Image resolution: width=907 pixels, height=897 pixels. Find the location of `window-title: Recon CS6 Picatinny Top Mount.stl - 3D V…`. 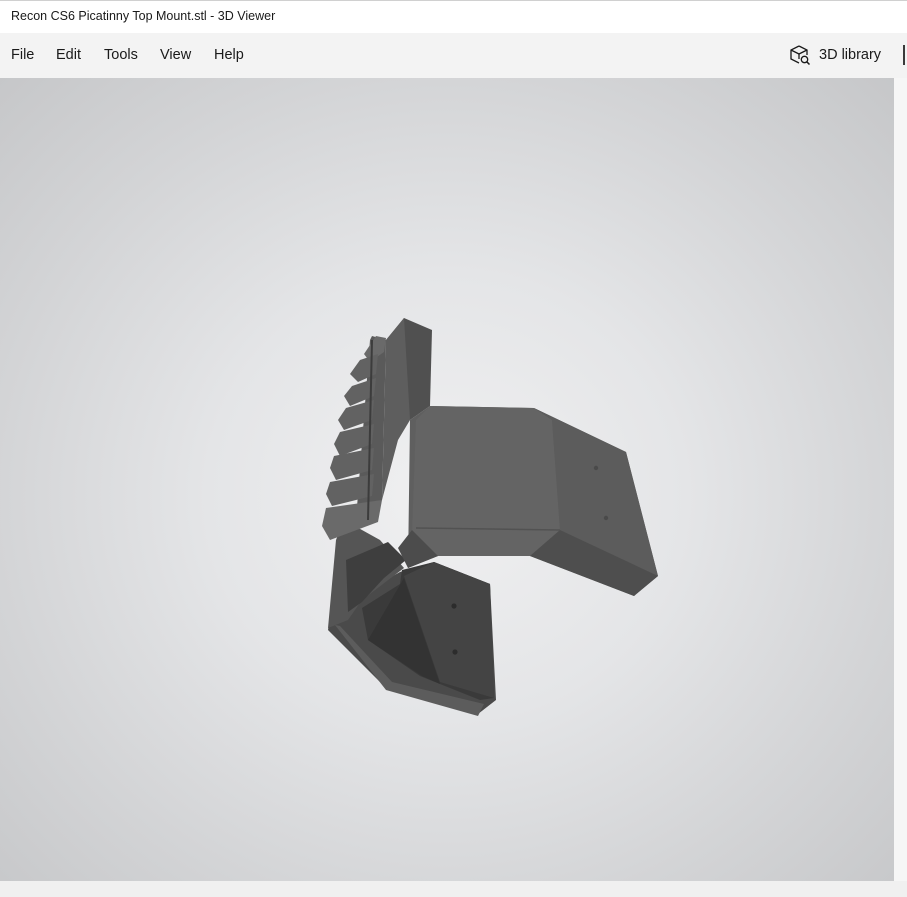

window-title: Recon CS6 Picatinny Top Mount.stl - 3D V… is located at coordinates (143, 16).